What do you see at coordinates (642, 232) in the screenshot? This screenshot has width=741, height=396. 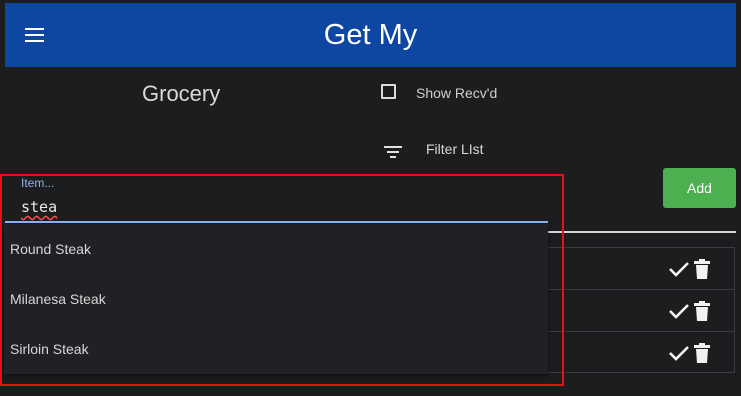 I see `list-divider` at bounding box center [642, 232].